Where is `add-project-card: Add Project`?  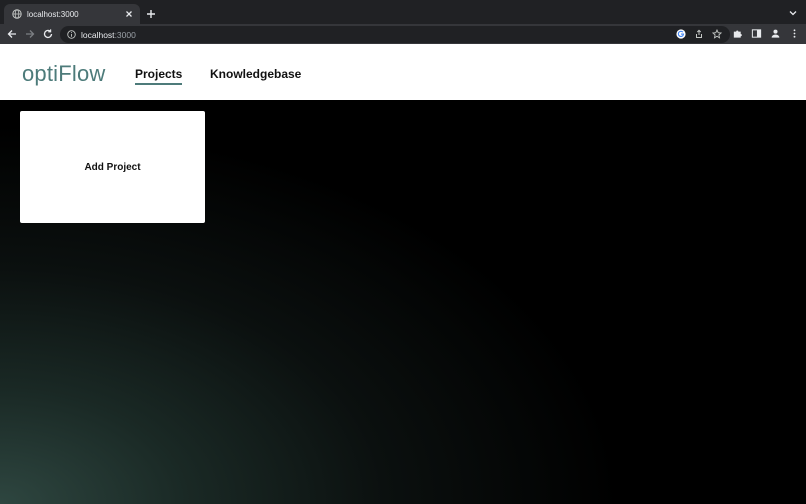
add-project-card: Add Project is located at coordinates (112, 167).